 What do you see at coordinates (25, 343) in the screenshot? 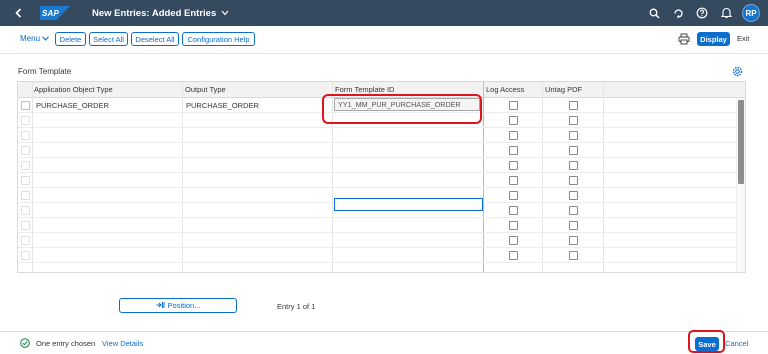
I see `success-icon` at bounding box center [25, 343].